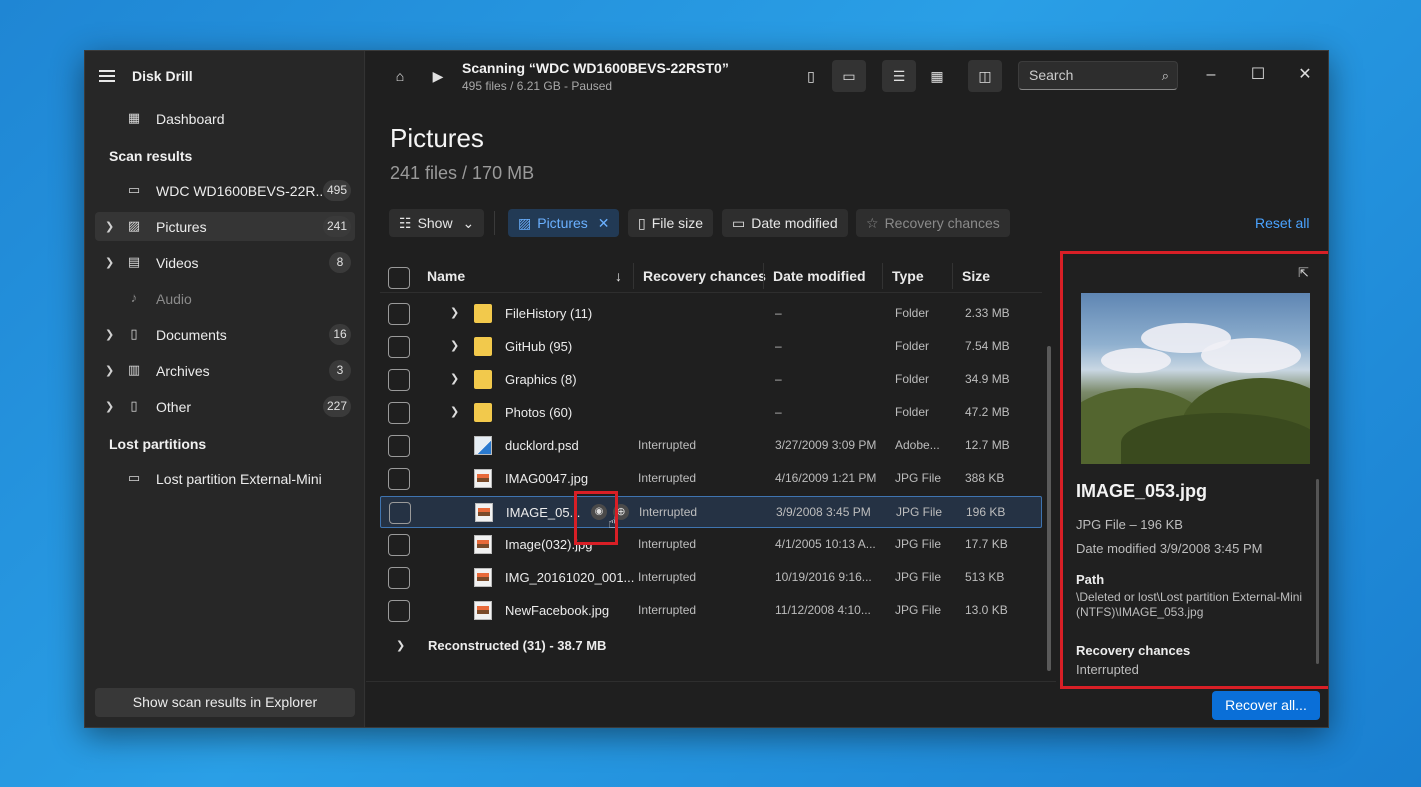 The height and width of the screenshot is (787, 1421). I want to click on hamburger-menu-icon, so click(107, 76).